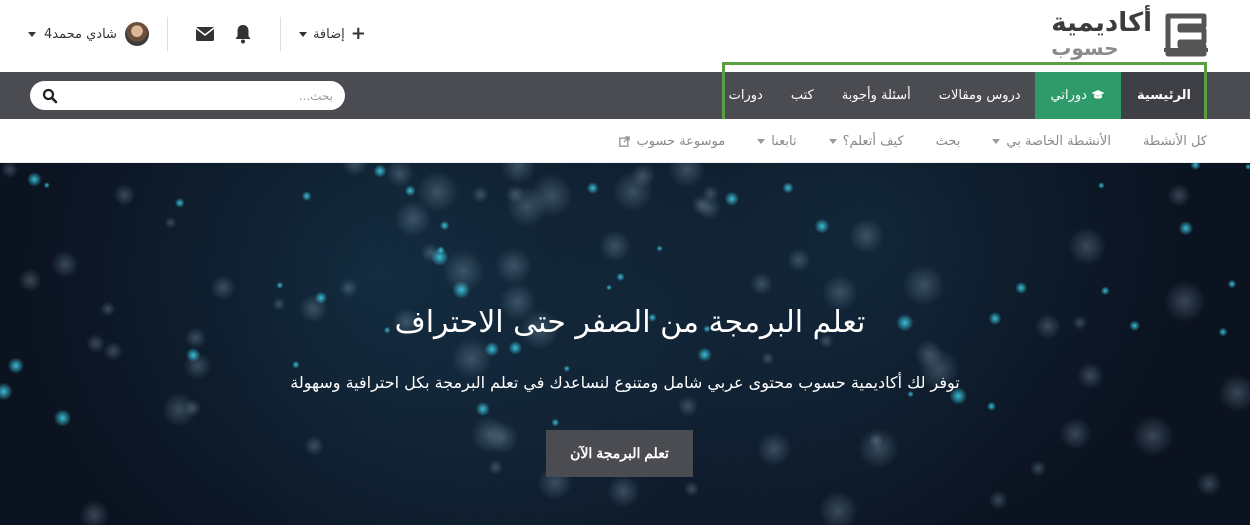 The height and width of the screenshot is (525, 1250). I want to click on user-toolbar: شادي محمد4 إضافة +, so click(197, 34).